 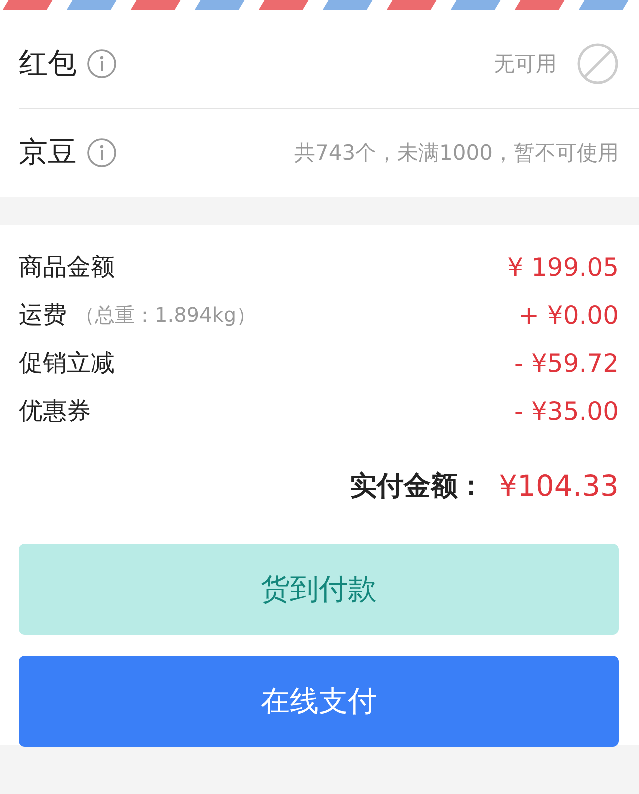 I want to click on prohibited-icon, so click(x=598, y=64).